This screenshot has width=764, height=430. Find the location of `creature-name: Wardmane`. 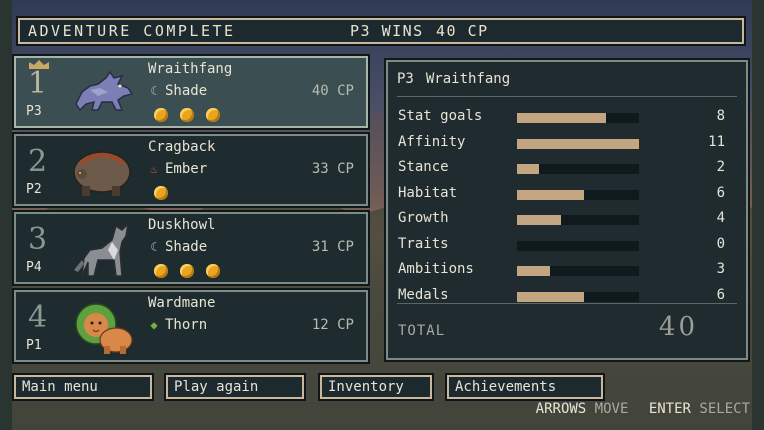

creature-name: Wardmane is located at coordinates (182, 303).